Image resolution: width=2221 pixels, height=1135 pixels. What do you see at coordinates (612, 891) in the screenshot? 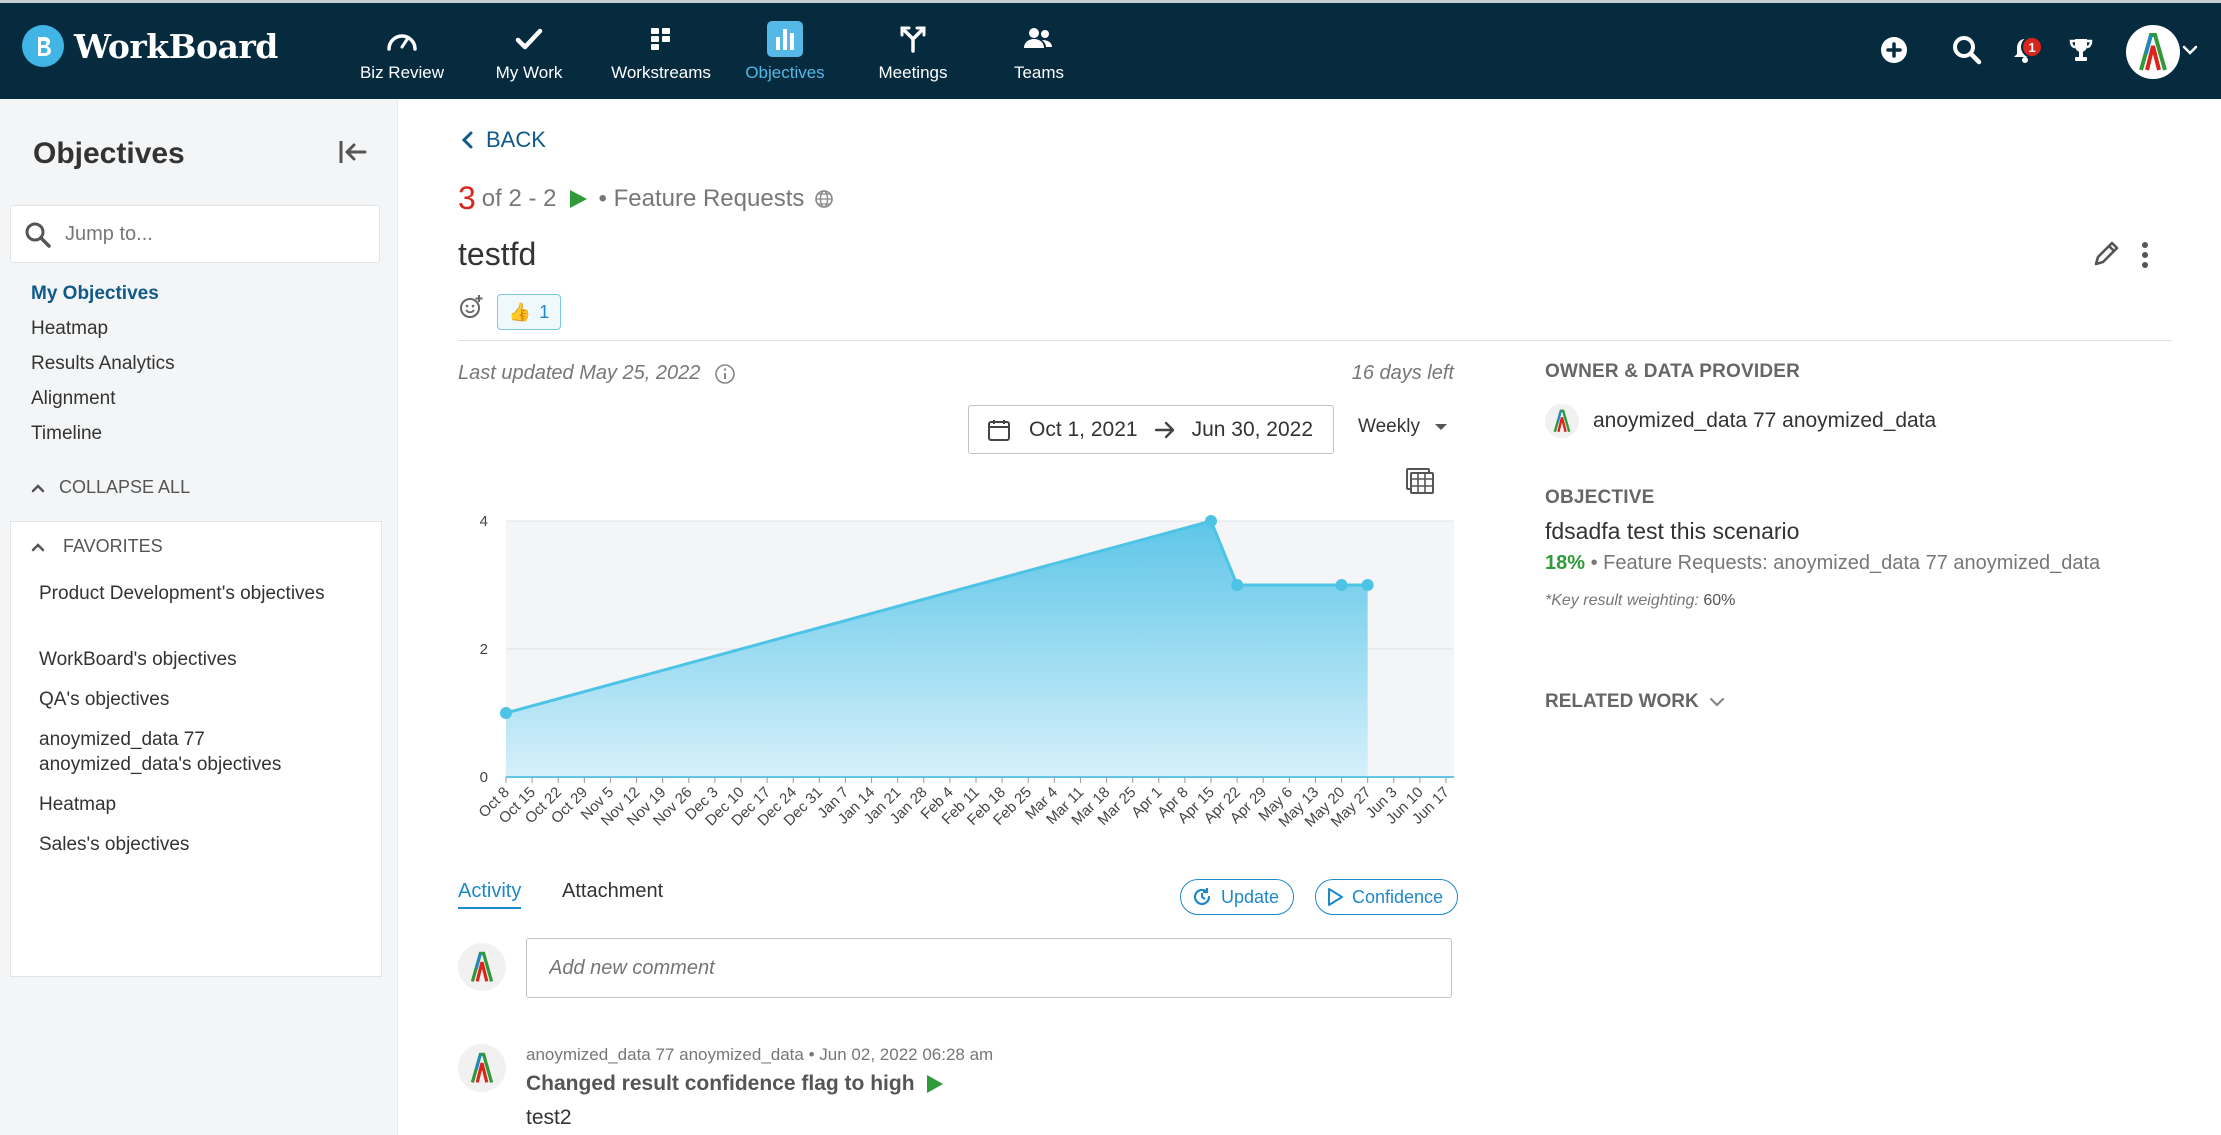
I see `tab-attachment: Attachment` at bounding box center [612, 891].